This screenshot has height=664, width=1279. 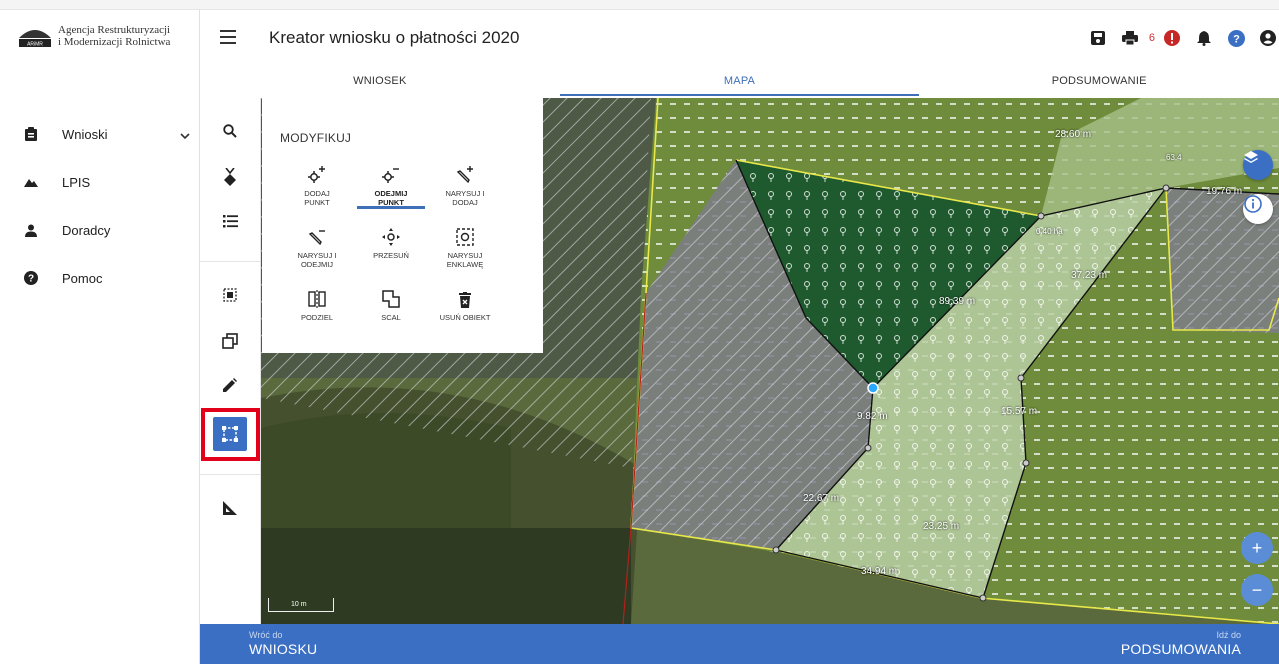 I want to click on select-area-tool, so click(x=230, y=295).